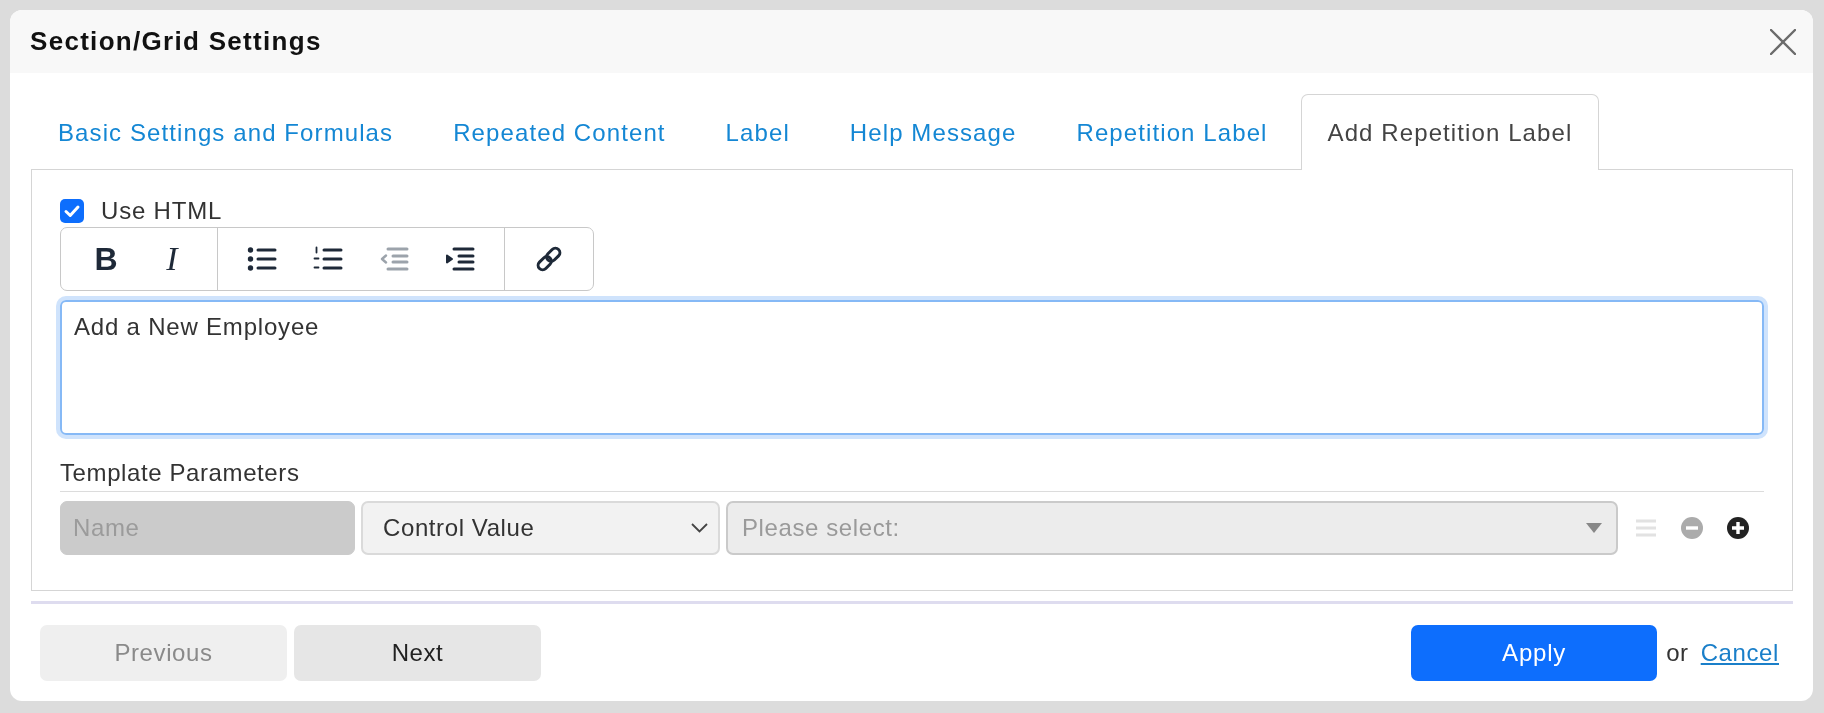  What do you see at coordinates (226, 132) in the screenshot?
I see `tab: Basic Settings and Formulas` at bounding box center [226, 132].